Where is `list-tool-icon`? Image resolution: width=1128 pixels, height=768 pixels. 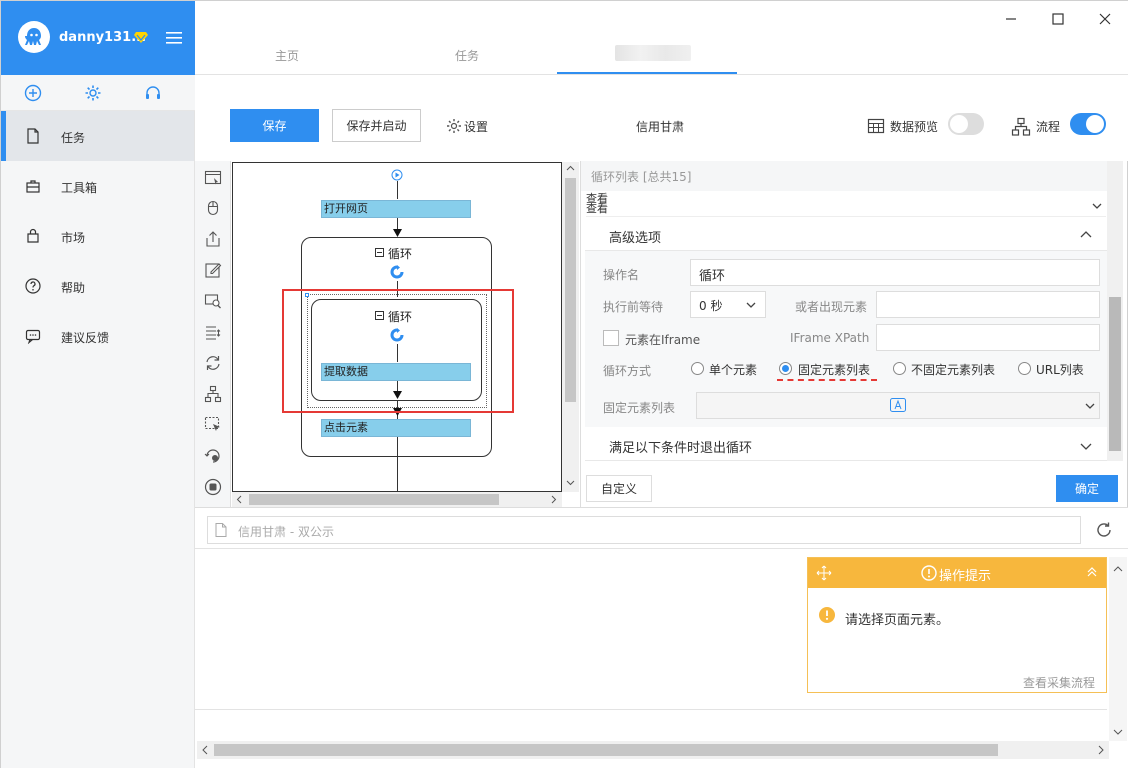
list-tool-icon is located at coordinates (213, 332).